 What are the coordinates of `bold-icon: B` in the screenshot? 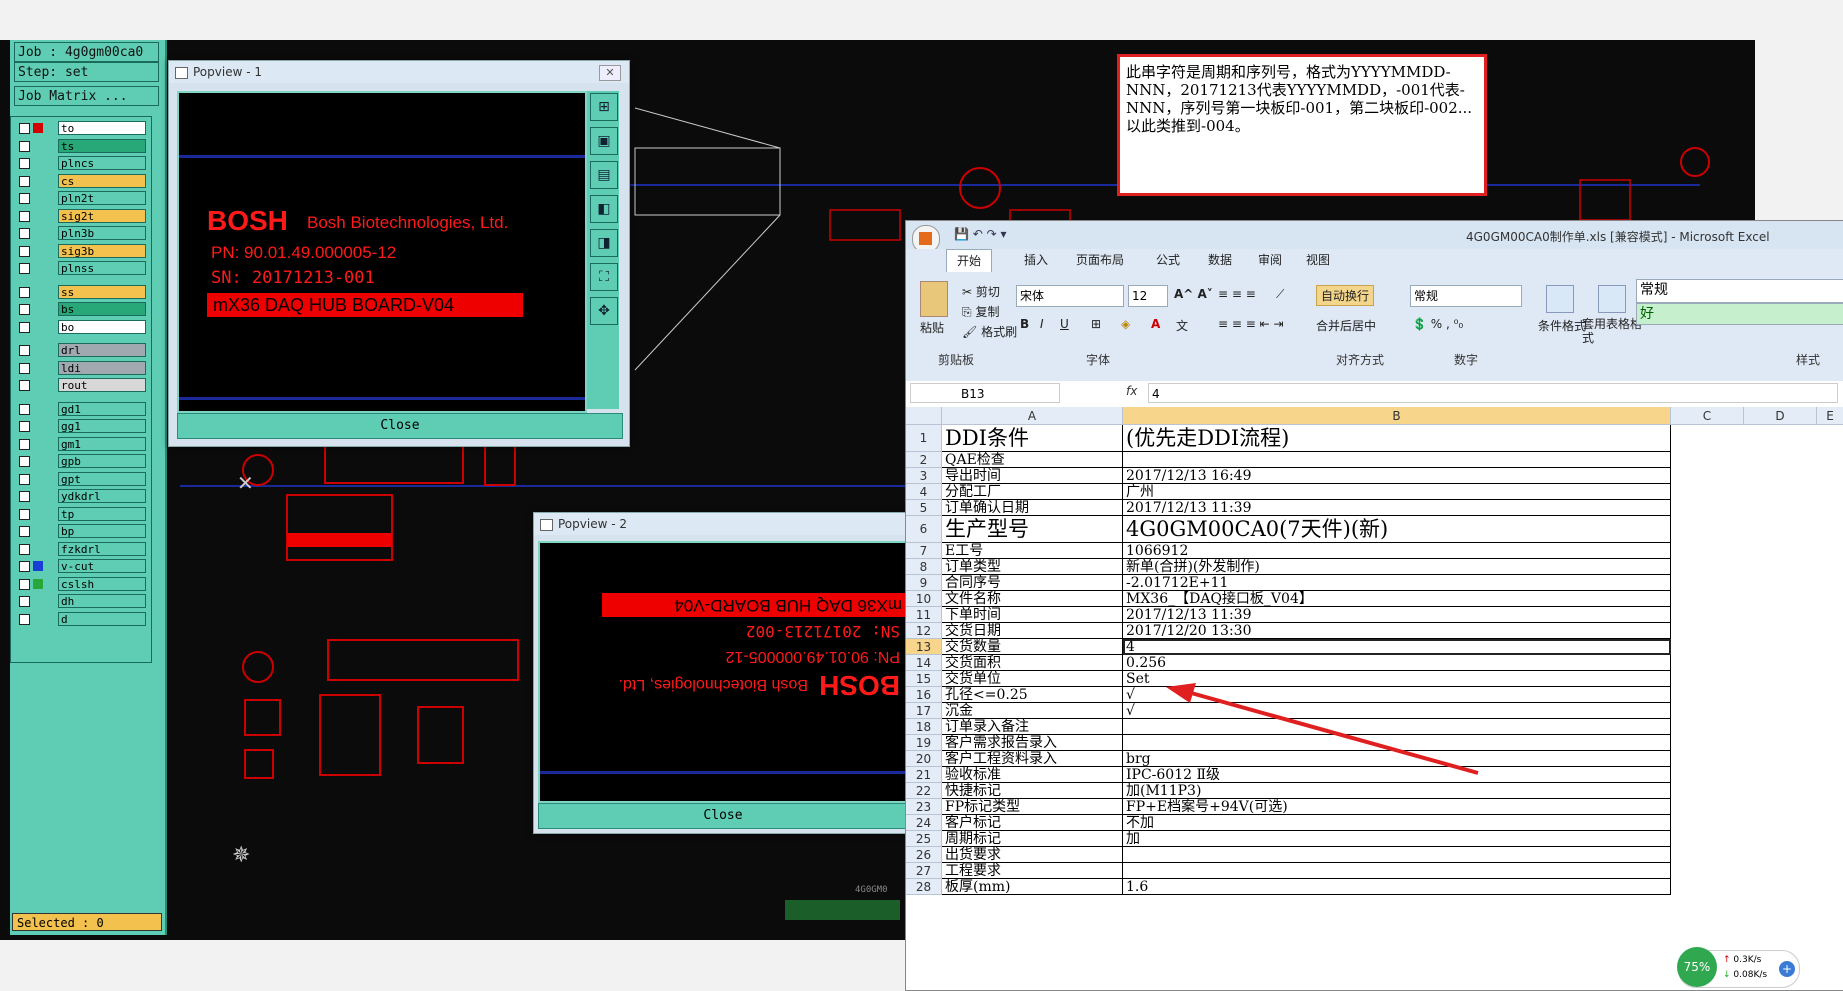 It's located at (1024, 324).